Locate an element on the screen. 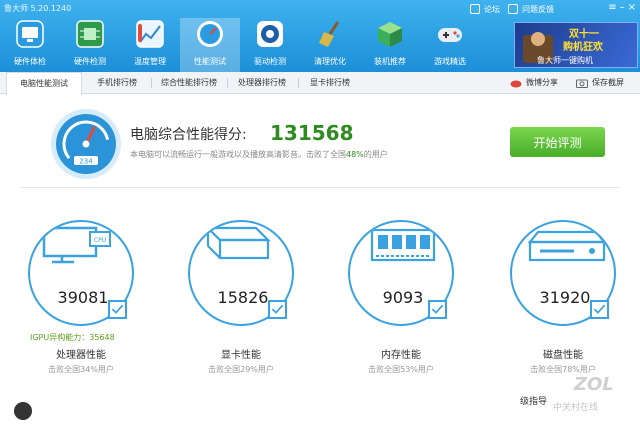 The image size is (640, 427). nav-label: 驱动检测 is located at coordinates (270, 61).